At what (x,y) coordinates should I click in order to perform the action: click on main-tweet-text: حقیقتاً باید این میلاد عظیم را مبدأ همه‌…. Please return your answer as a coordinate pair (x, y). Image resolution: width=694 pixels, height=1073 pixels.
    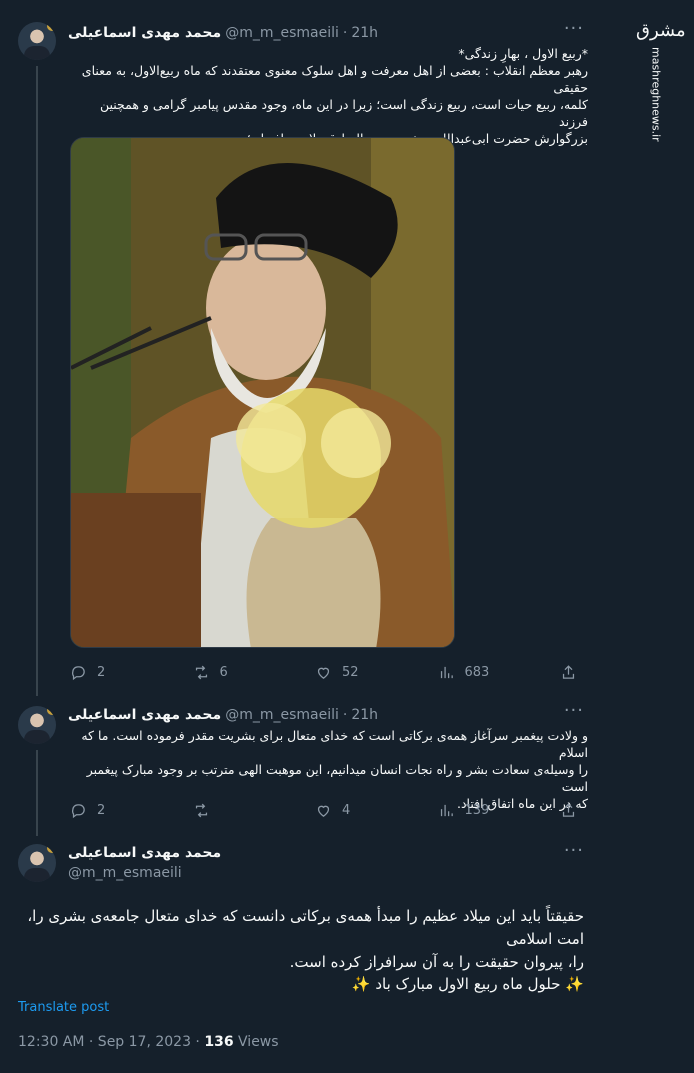
    Looking at the image, I should click on (305, 939).